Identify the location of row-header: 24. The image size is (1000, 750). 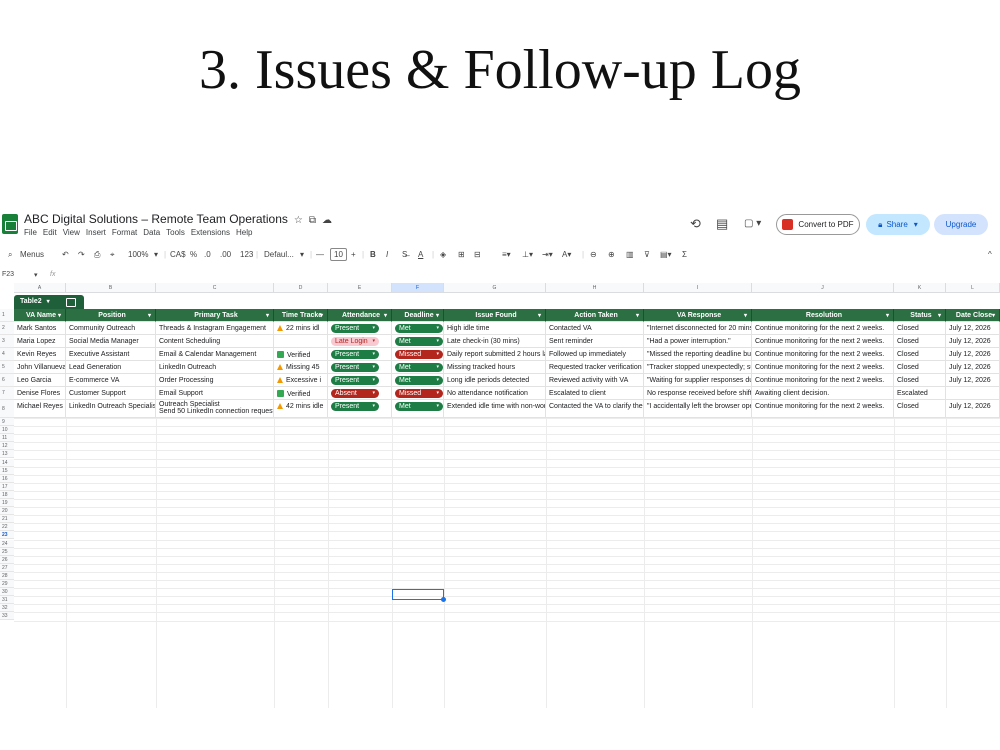
(7, 543).